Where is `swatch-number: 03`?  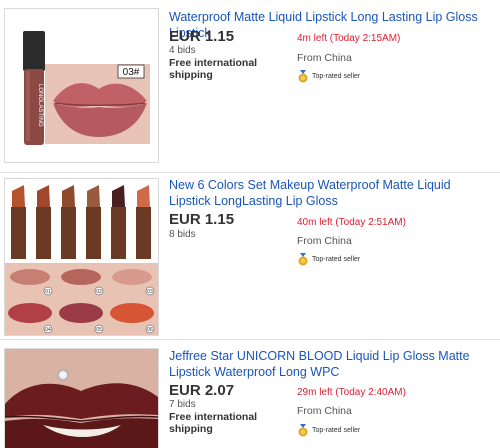 swatch-number: 03 is located at coordinates (150, 292).